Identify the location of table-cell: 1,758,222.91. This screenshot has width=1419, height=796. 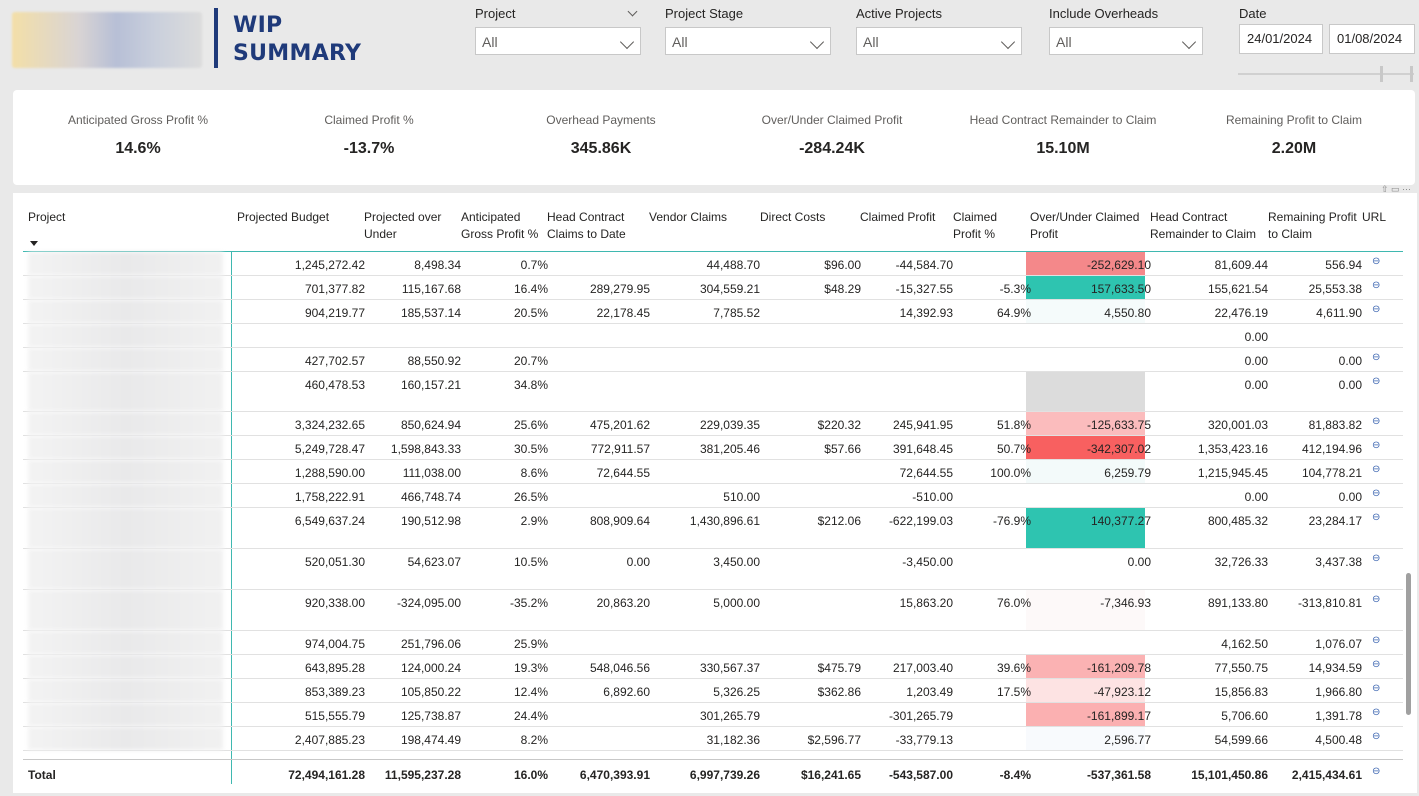
(329, 497).